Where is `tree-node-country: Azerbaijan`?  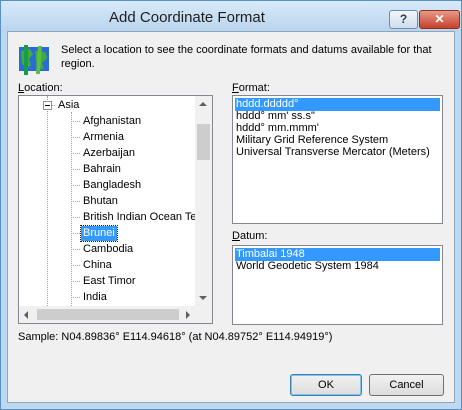 tree-node-country: Azerbaijan is located at coordinates (109, 153).